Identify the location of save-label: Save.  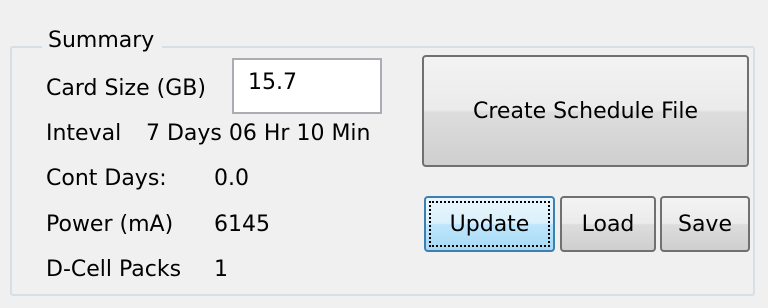
(704, 224).